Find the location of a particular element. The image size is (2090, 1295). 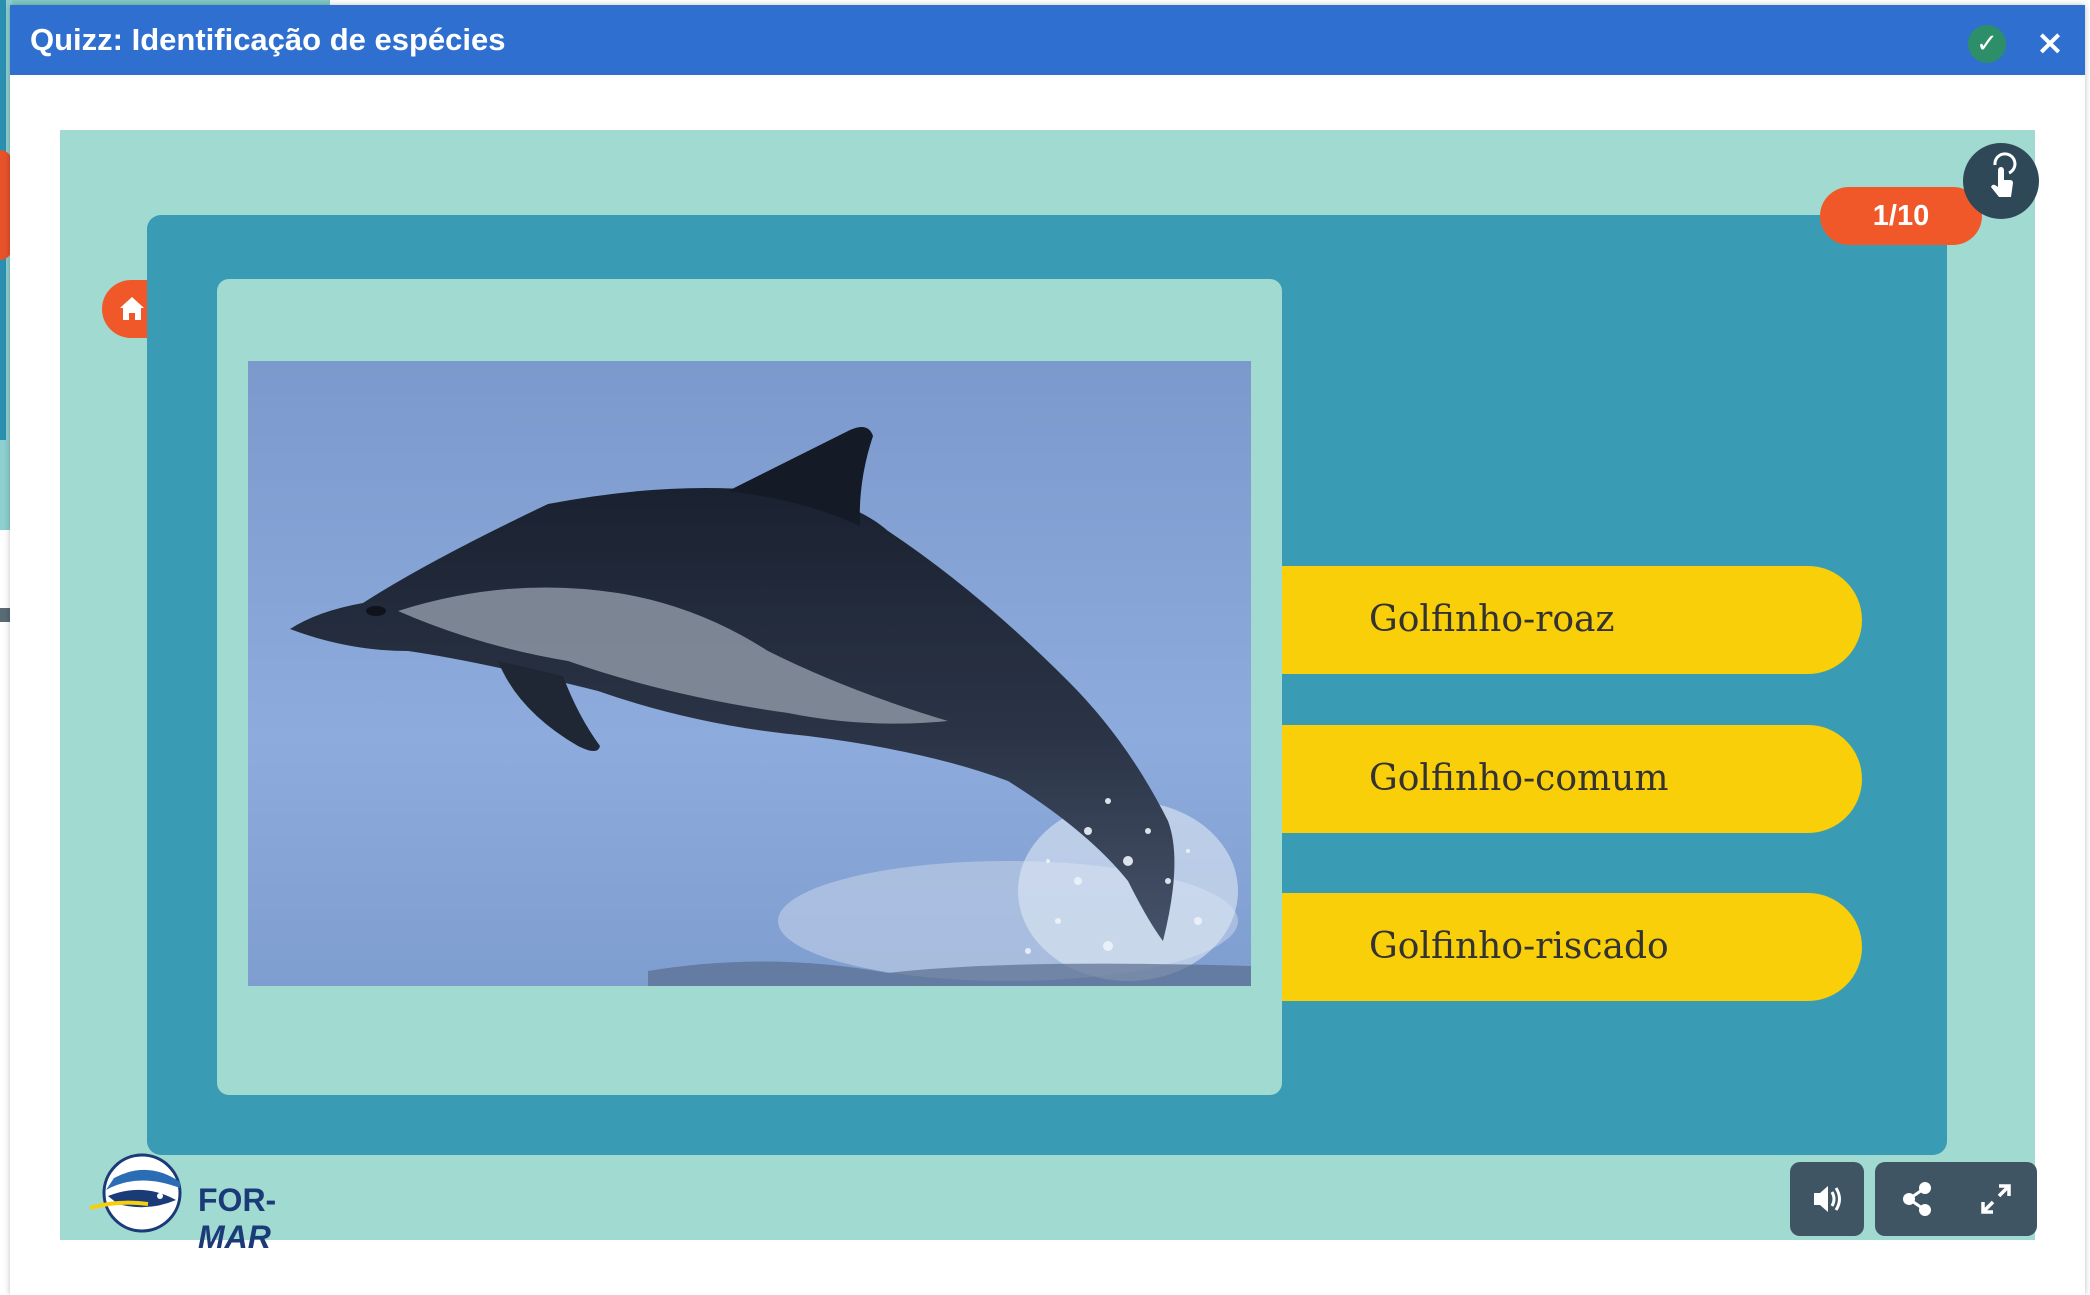

check-icon: ✓ is located at coordinates (1987, 44).